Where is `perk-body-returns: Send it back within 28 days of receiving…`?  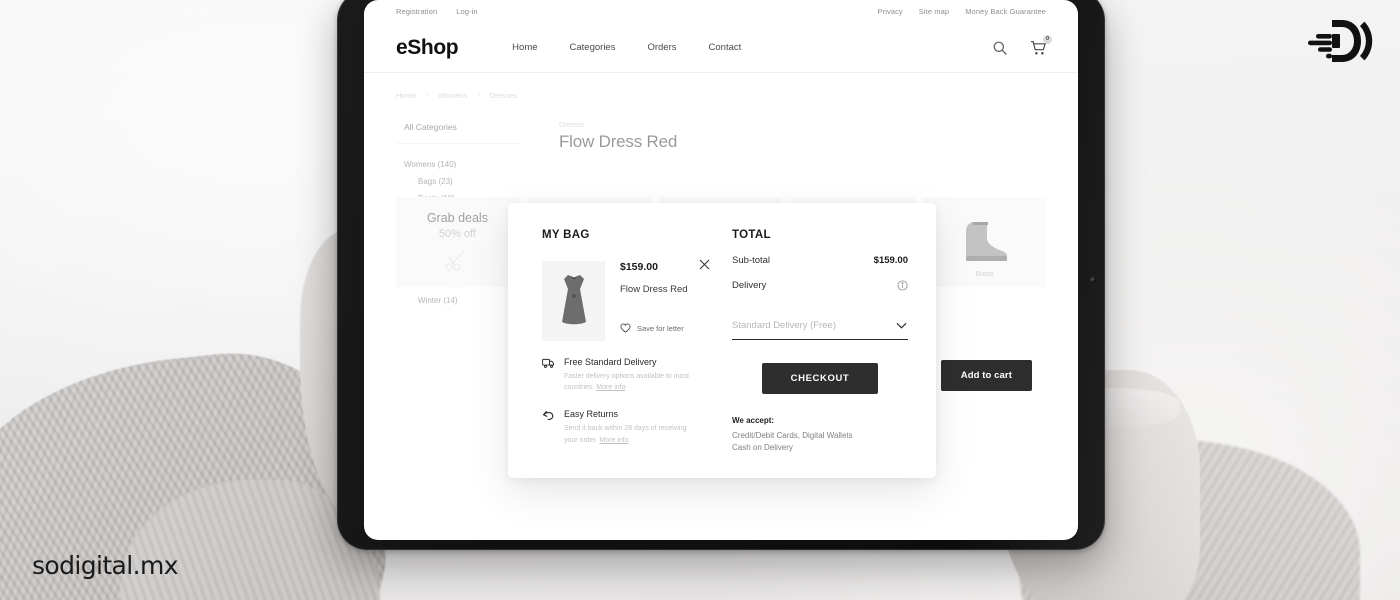
perk-body-returns: Send it back within 28 days of receiving… is located at coordinates (630, 434).